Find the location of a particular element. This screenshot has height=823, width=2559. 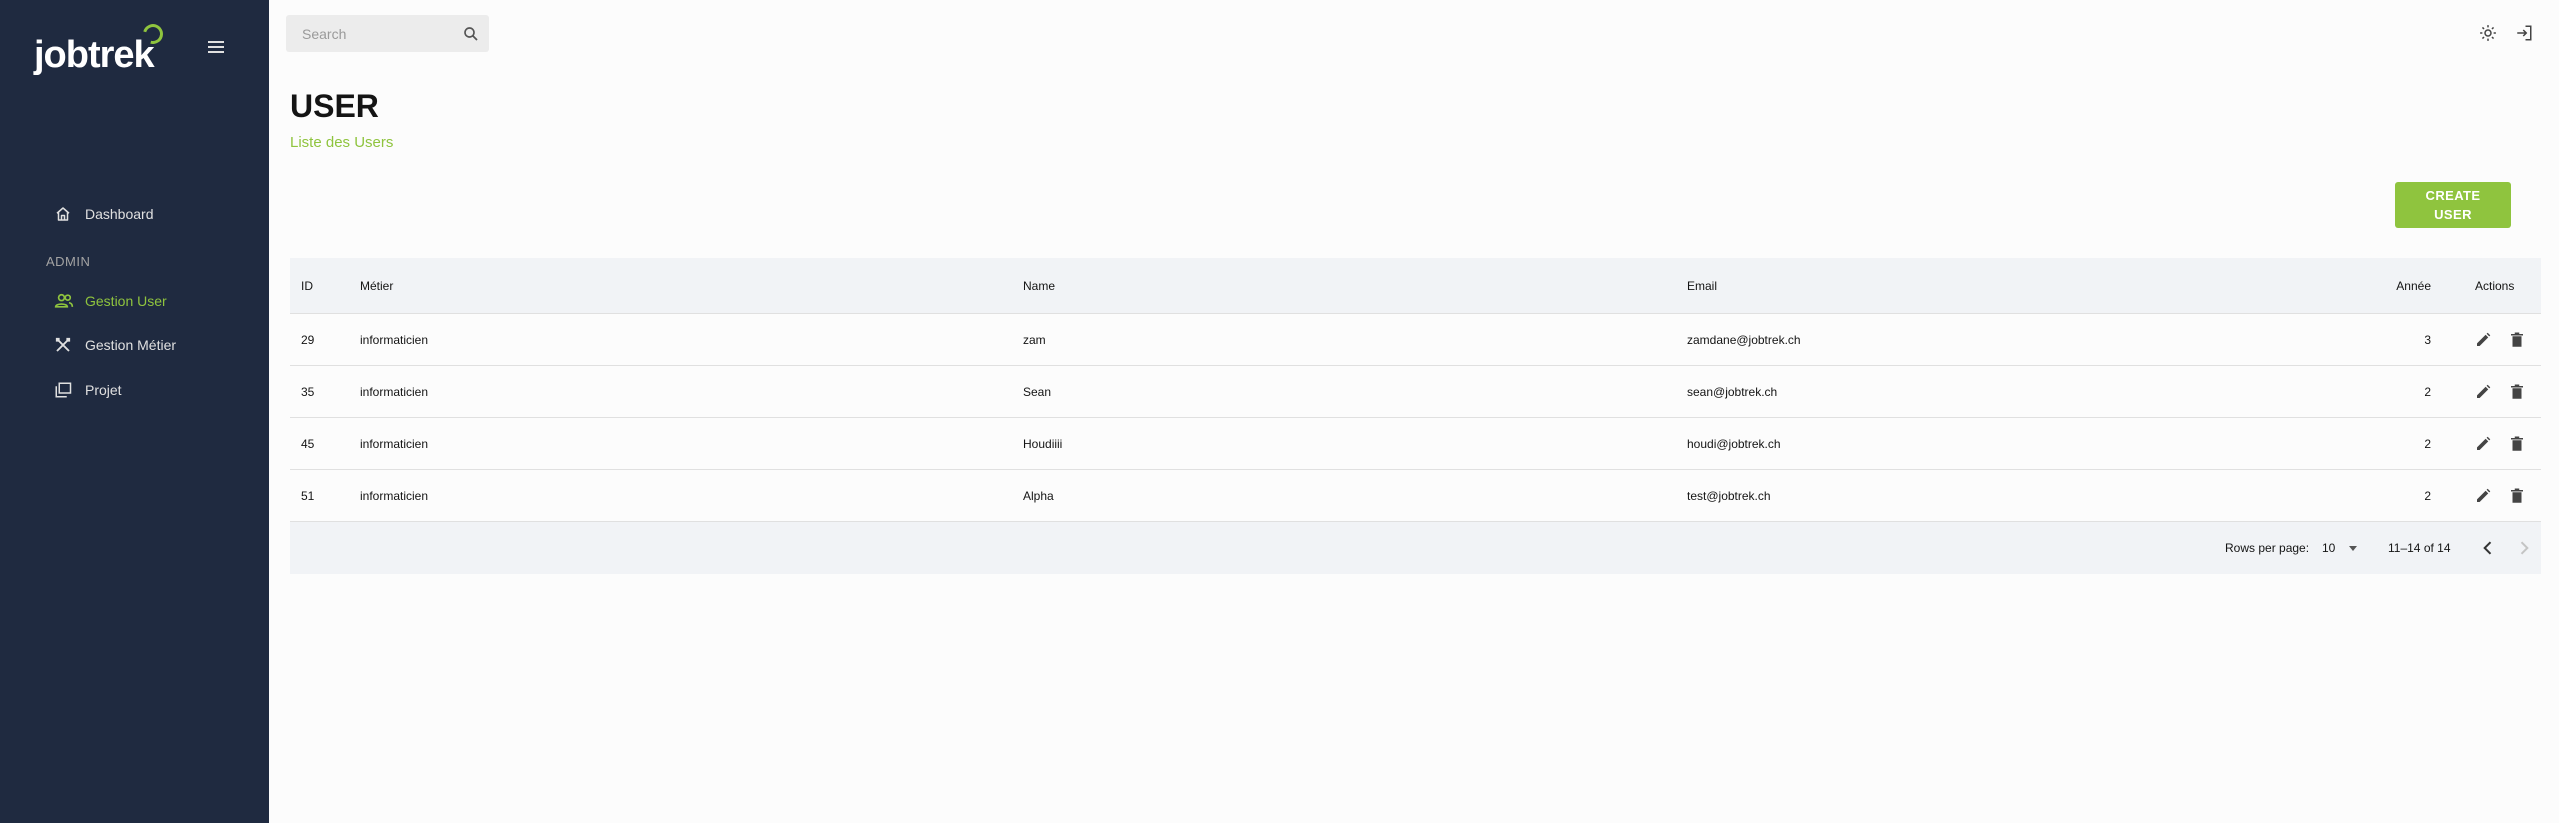

cell-name: Sean is located at coordinates (1037, 391).